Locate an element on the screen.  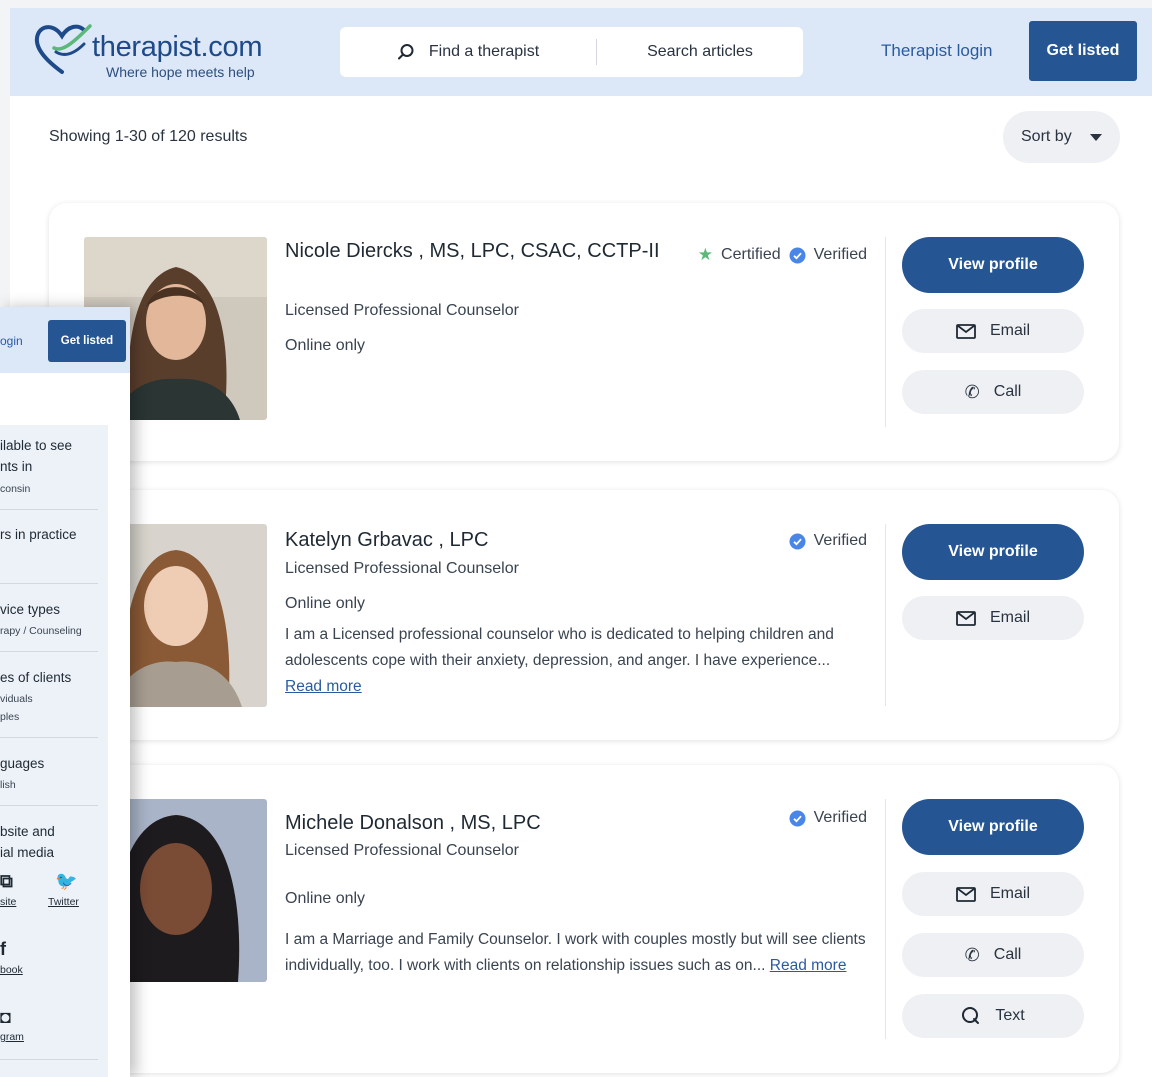
languages-heading: guages is located at coordinates (22, 763).